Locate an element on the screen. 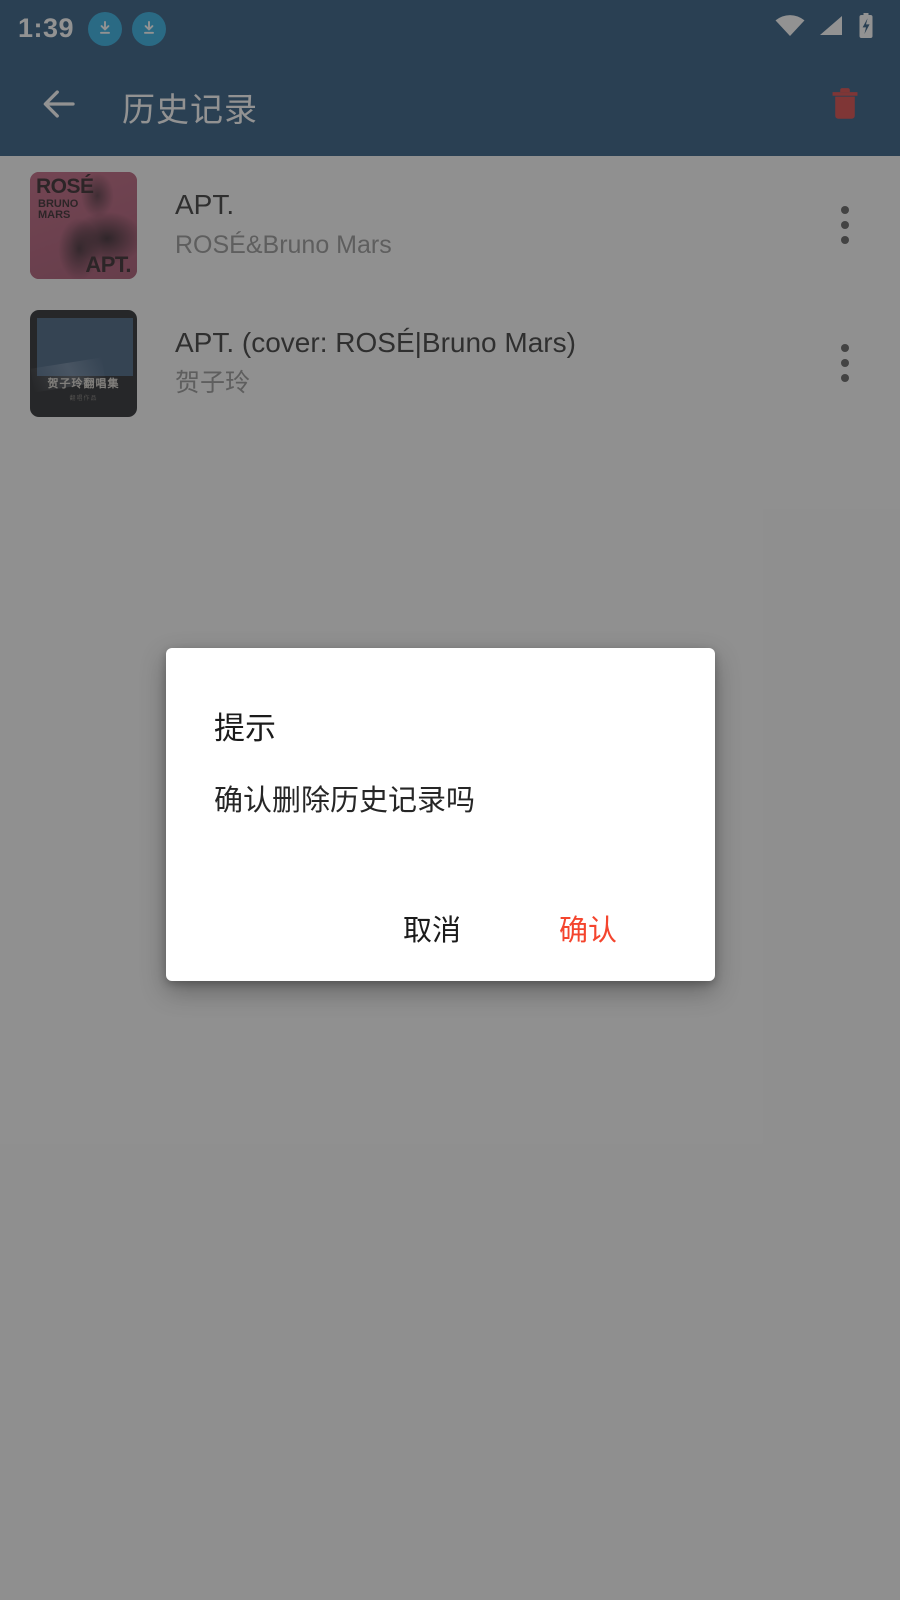  dialog-message: 确认删除历史记录吗 is located at coordinates (345, 801).